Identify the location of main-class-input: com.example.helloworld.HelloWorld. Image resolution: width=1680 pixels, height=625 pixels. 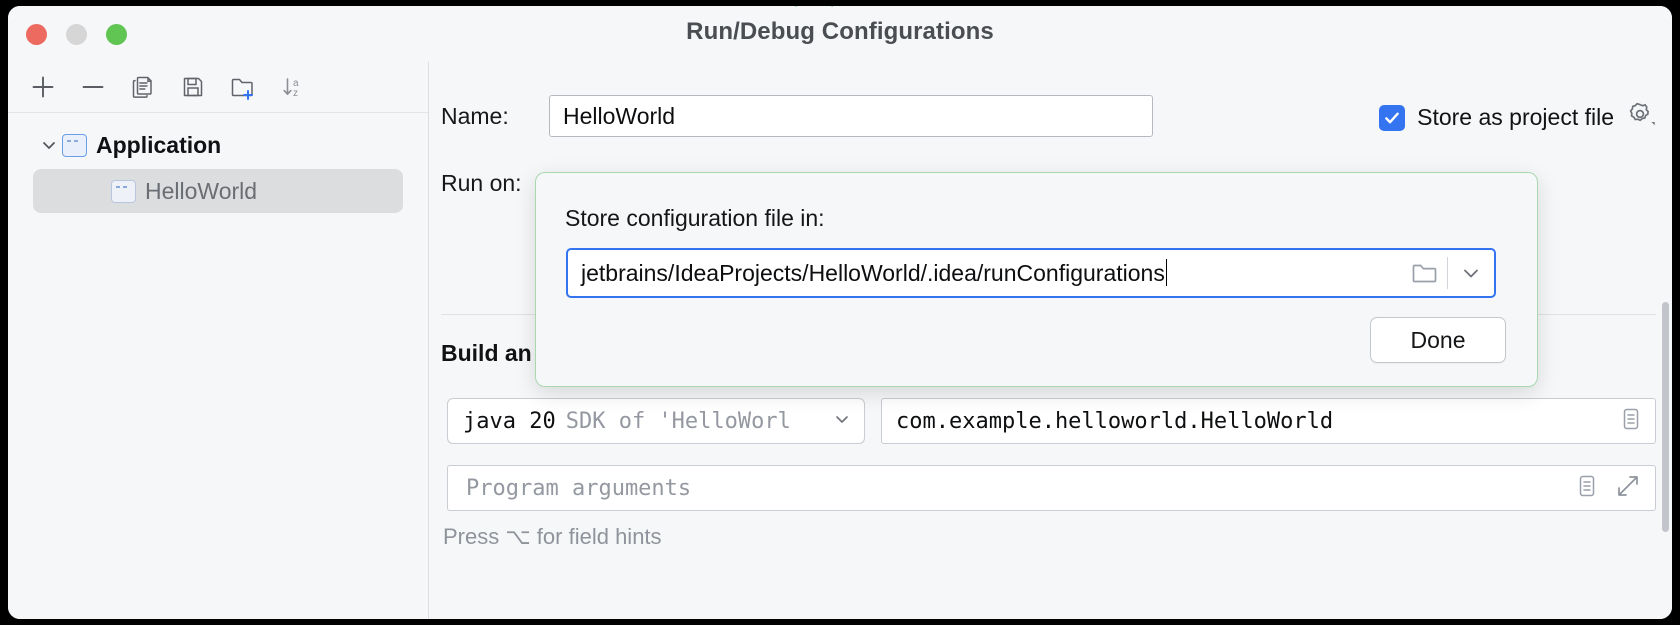
(1268, 421).